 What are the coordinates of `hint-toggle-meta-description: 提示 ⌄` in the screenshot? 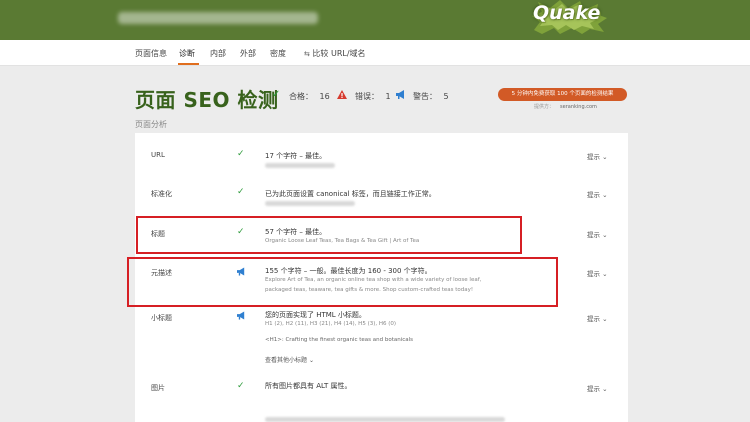 It's located at (597, 273).